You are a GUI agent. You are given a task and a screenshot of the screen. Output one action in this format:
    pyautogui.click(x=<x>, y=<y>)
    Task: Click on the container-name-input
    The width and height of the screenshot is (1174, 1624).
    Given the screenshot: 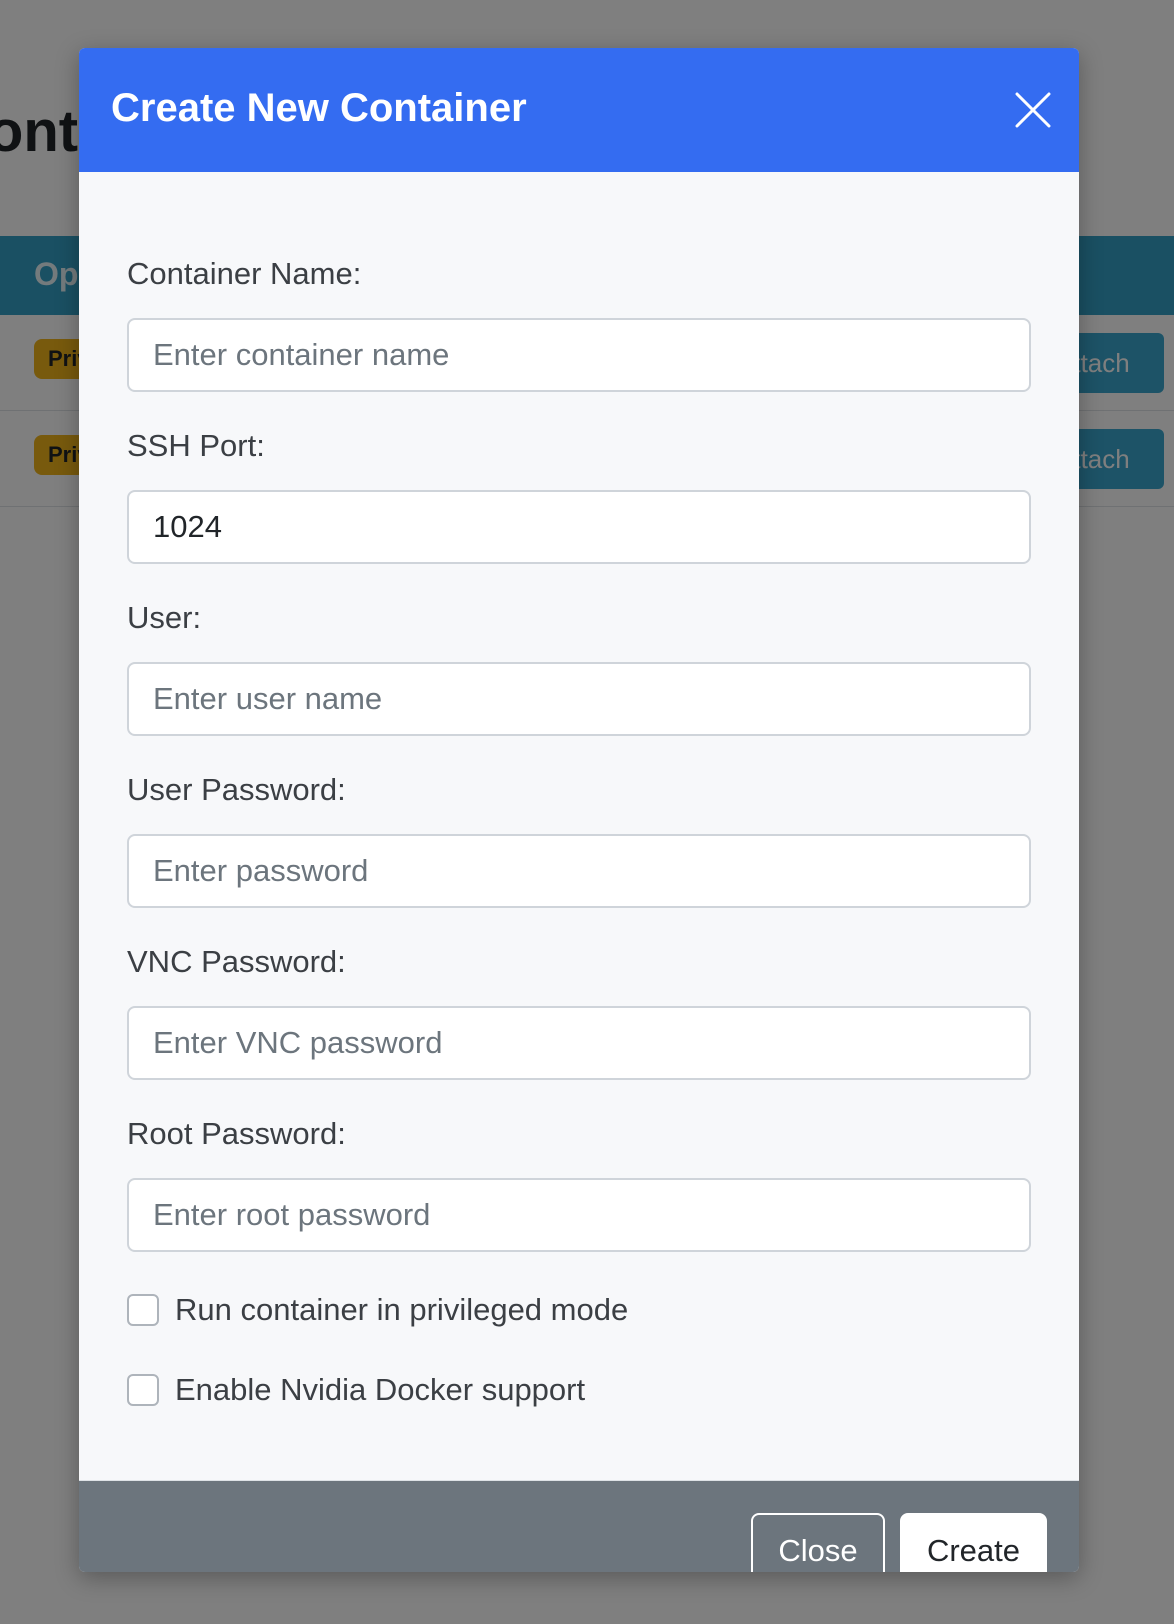 What is the action you would take?
    pyautogui.click(x=579, y=355)
    